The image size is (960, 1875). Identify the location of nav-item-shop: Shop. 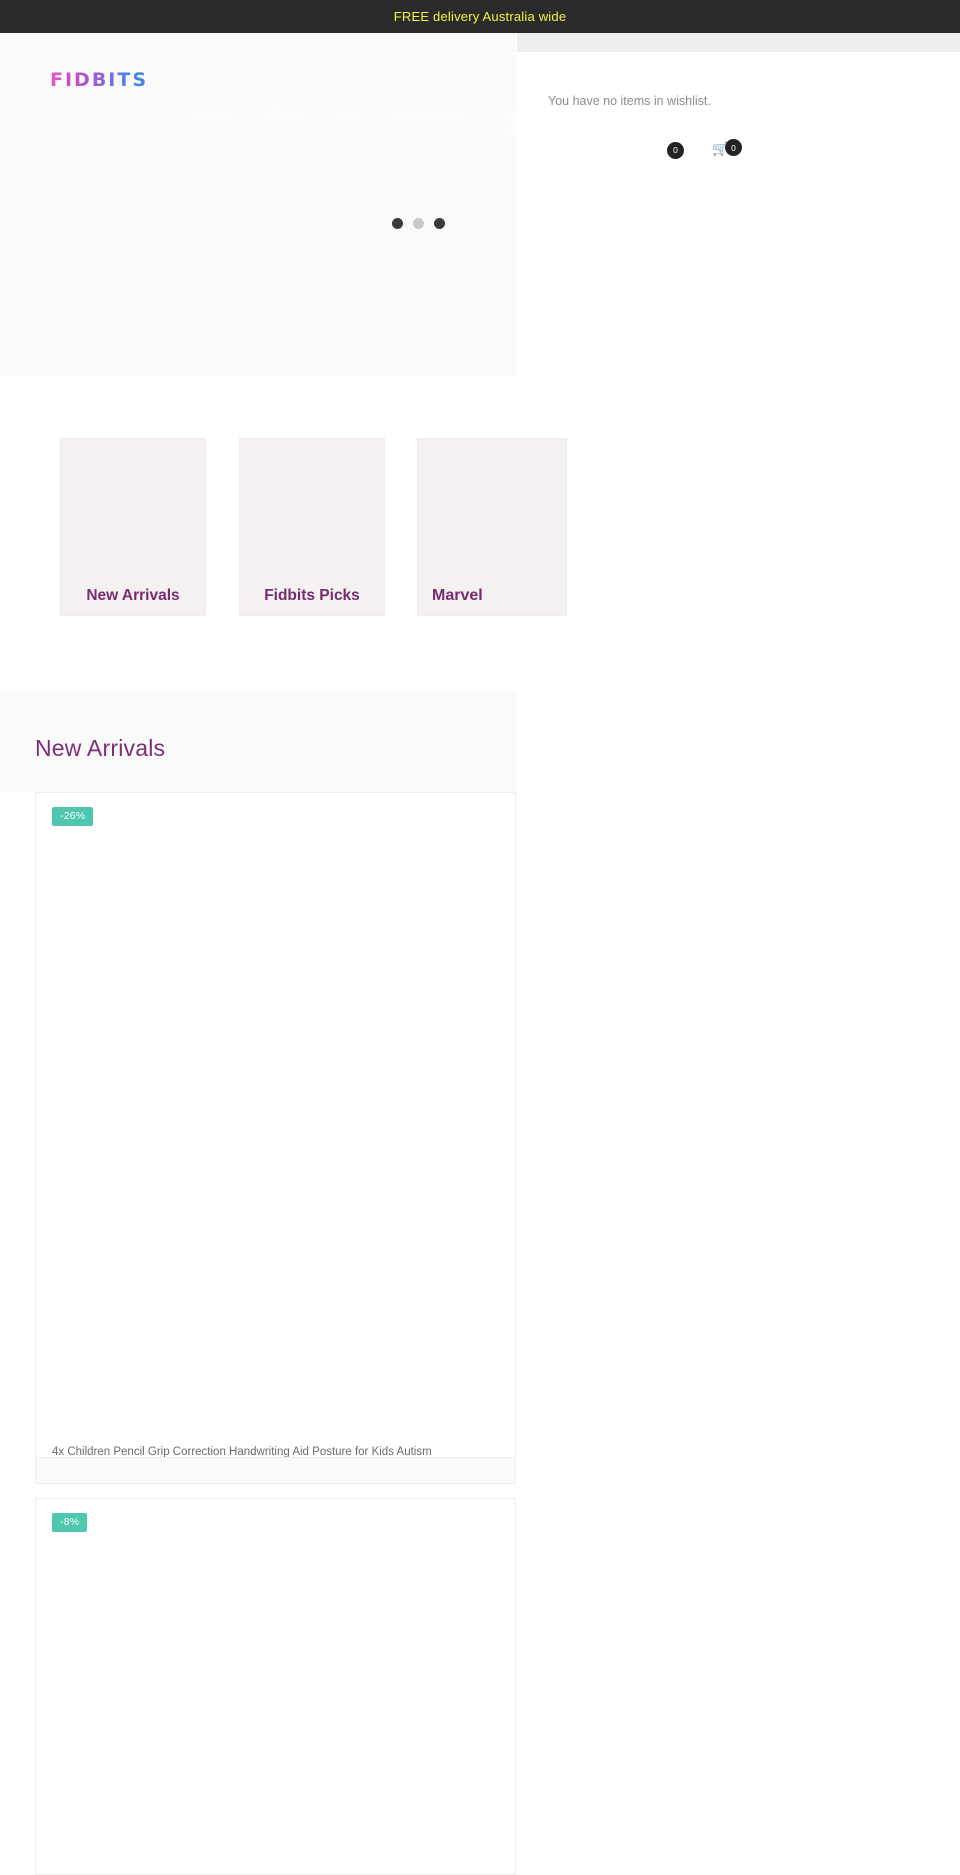
(283, 122).